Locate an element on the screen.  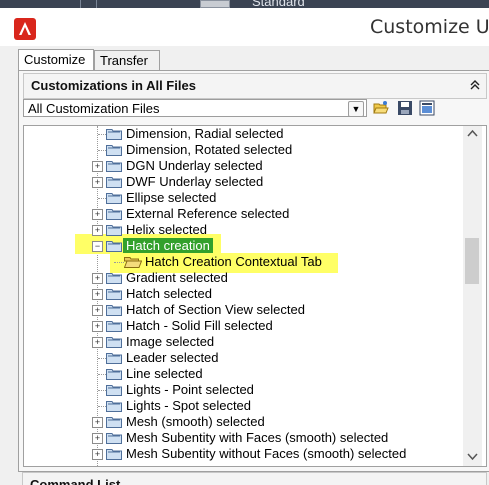
tree-item: Ellipse selected is located at coordinates (277, 198).